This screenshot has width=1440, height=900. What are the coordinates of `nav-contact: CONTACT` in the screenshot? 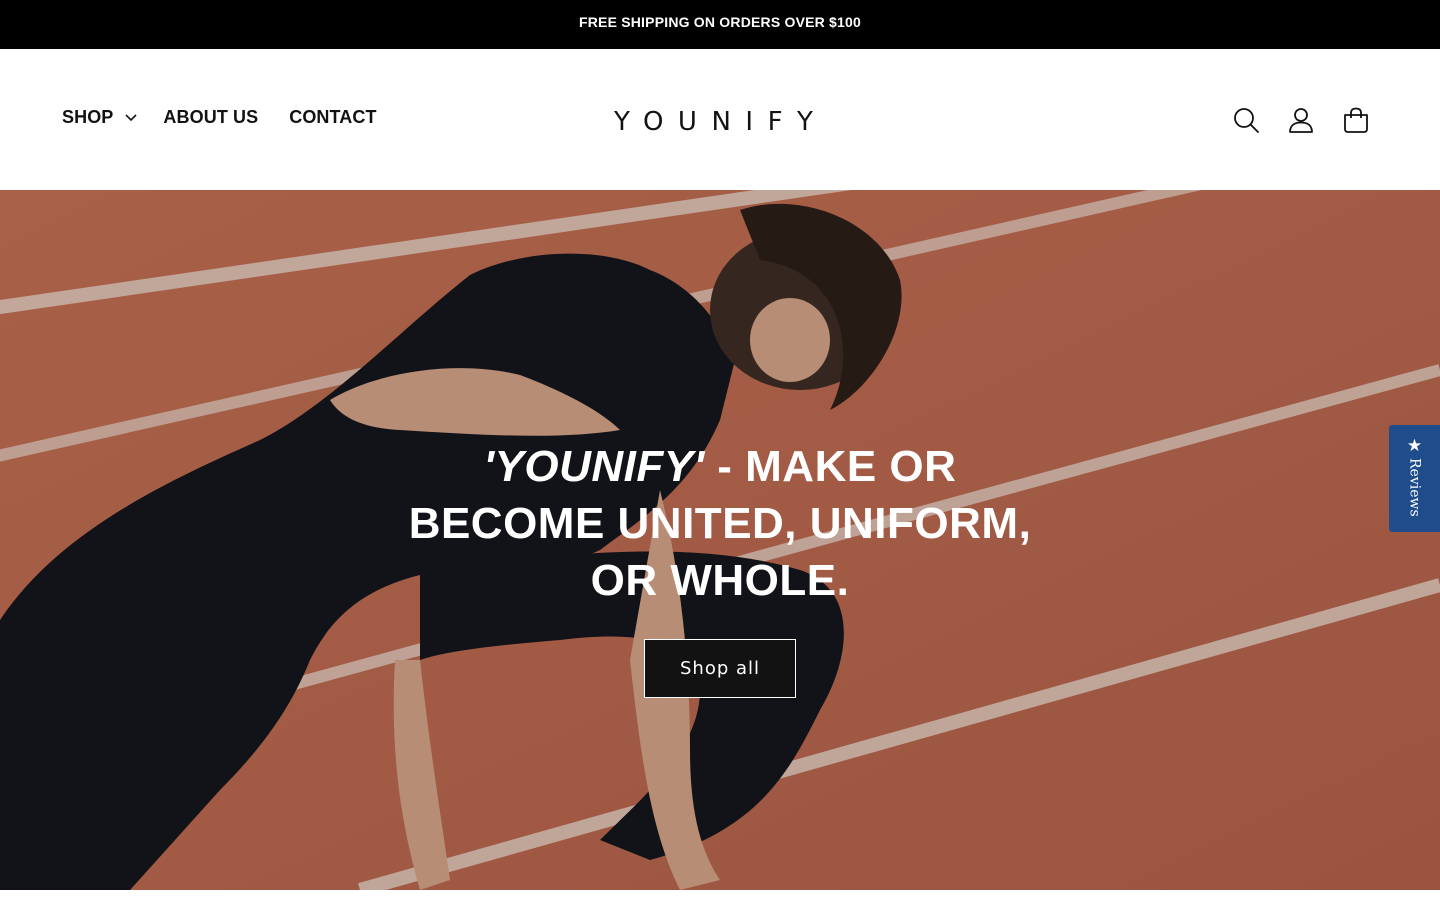 It's located at (332, 117).